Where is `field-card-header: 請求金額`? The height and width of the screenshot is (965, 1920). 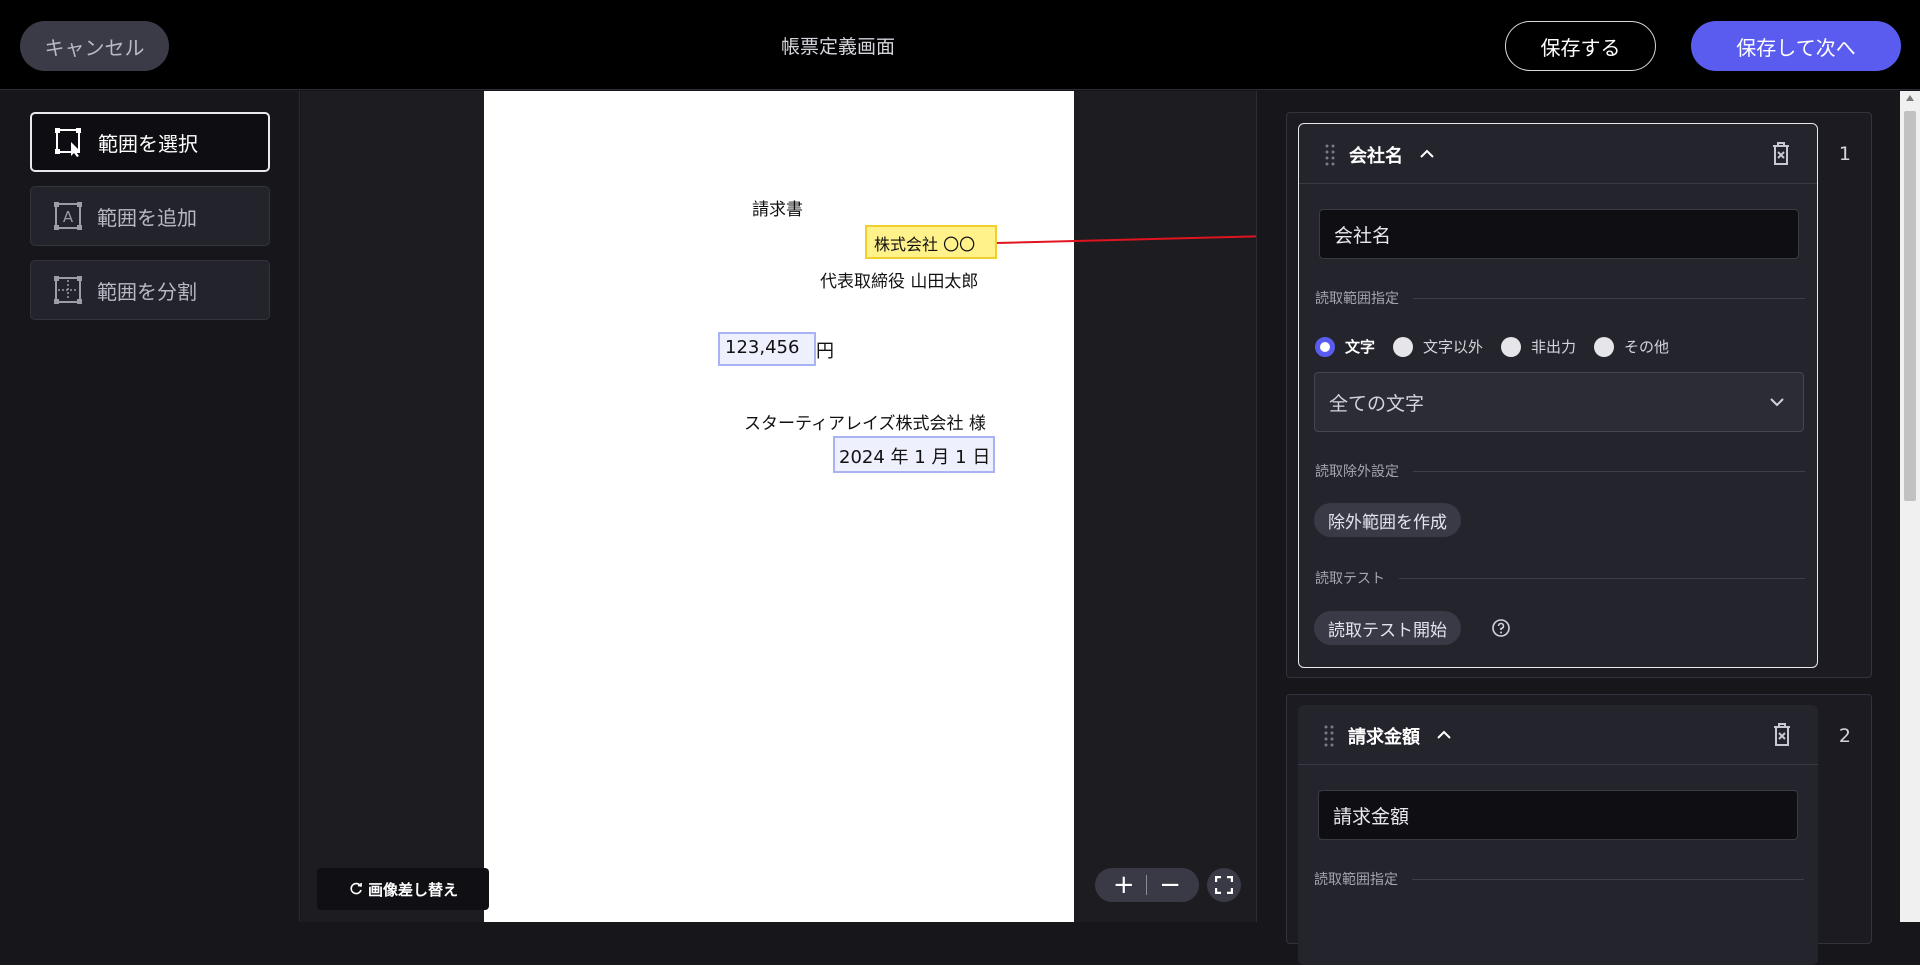 field-card-header: 請求金額 is located at coordinates (1558, 735).